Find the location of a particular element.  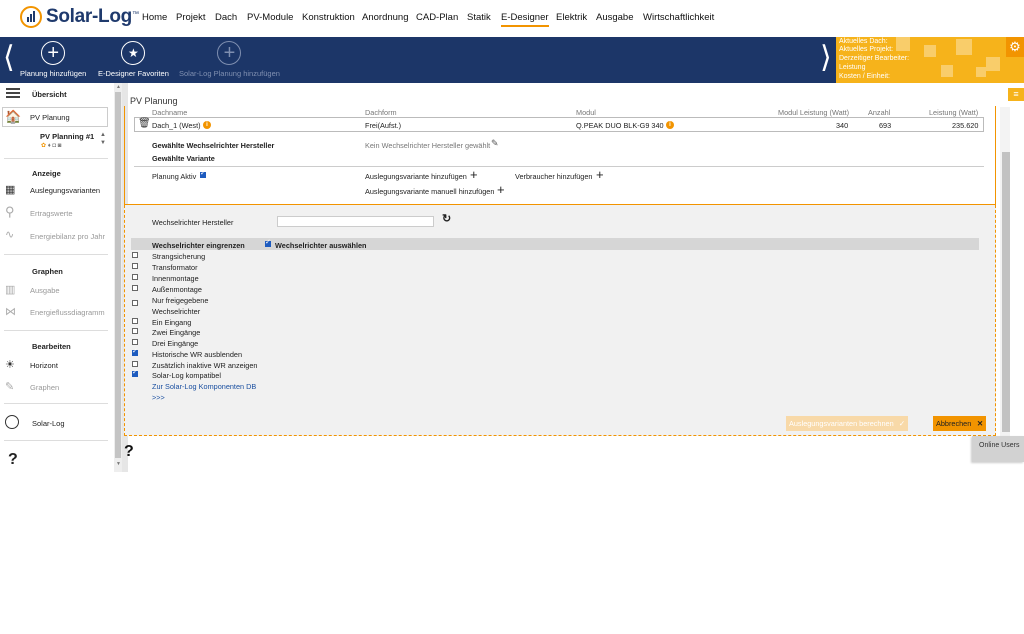

filter-label: Drei Eingänge is located at coordinates (175, 343).